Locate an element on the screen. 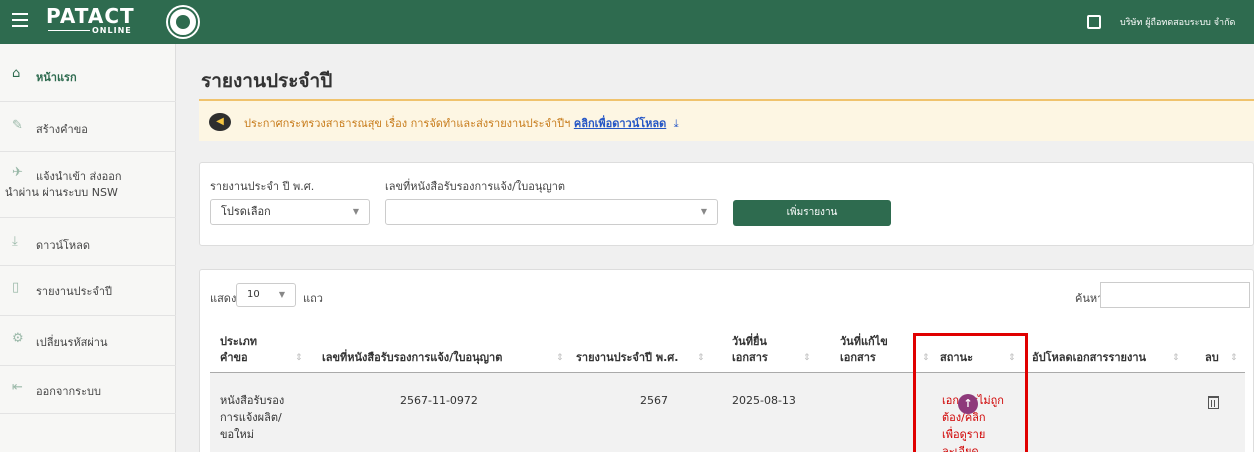 The image size is (1254, 452). sidebar-item-create-request: ✎ สร้างคำขอ is located at coordinates (88, 127).